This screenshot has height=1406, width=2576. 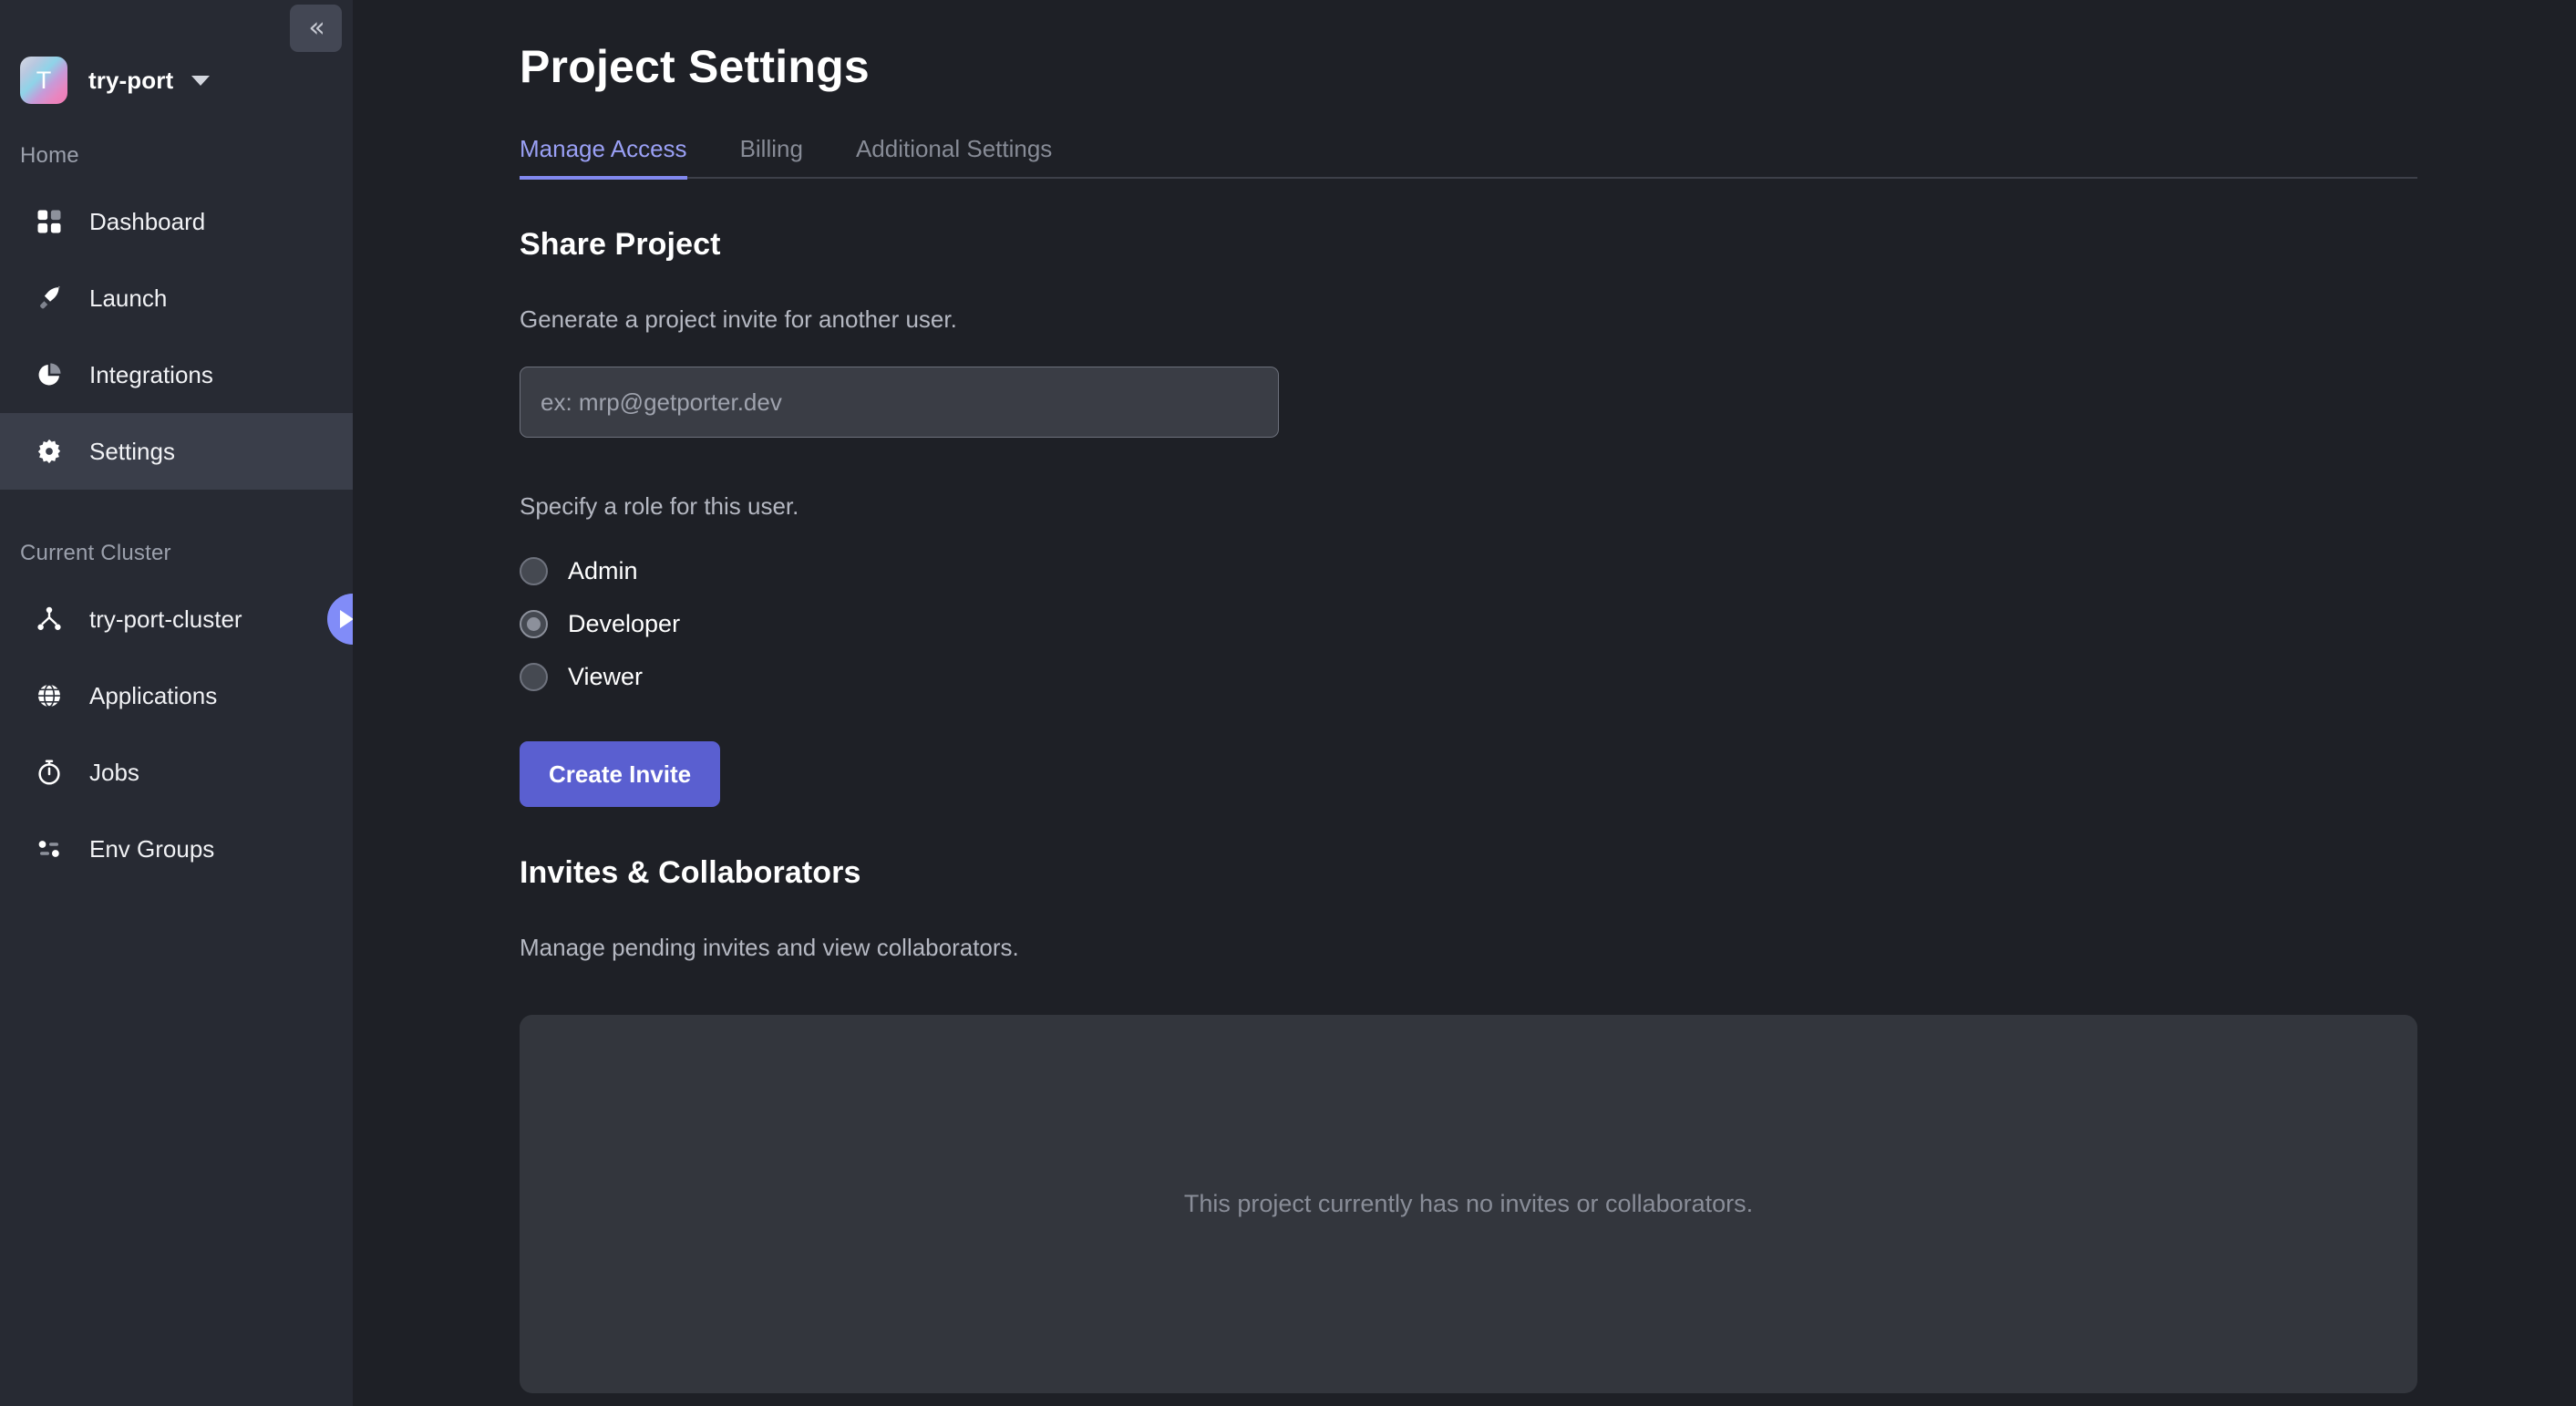 I want to click on tab-additional-settings: Additional Settings, so click(x=954, y=157).